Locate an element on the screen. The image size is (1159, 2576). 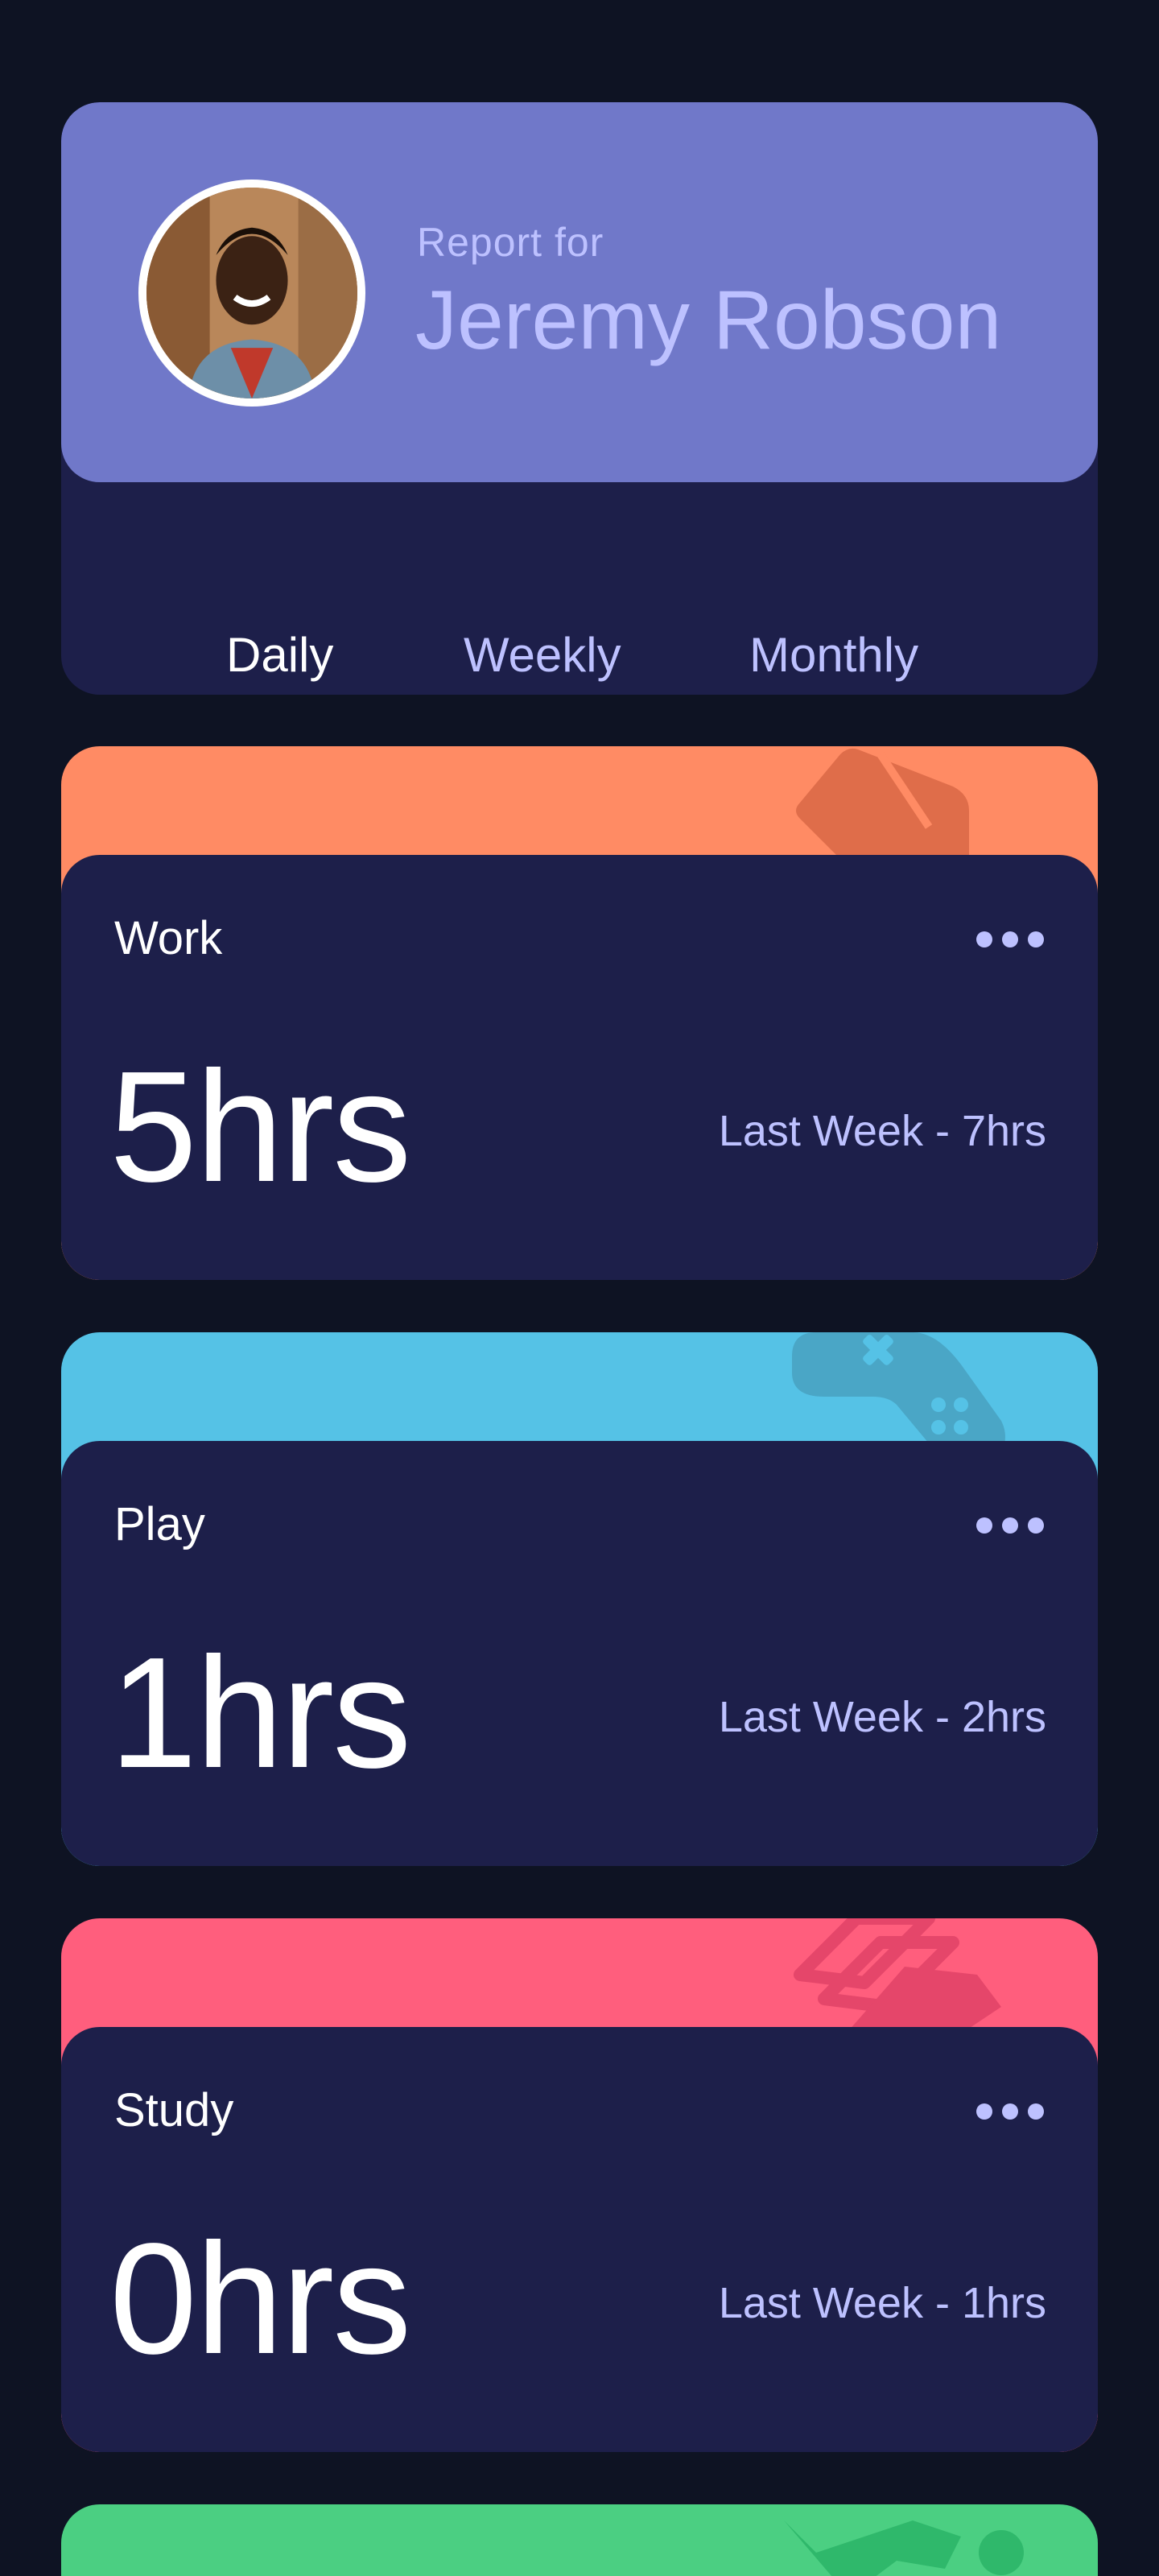
avatar is located at coordinates (251, 293).